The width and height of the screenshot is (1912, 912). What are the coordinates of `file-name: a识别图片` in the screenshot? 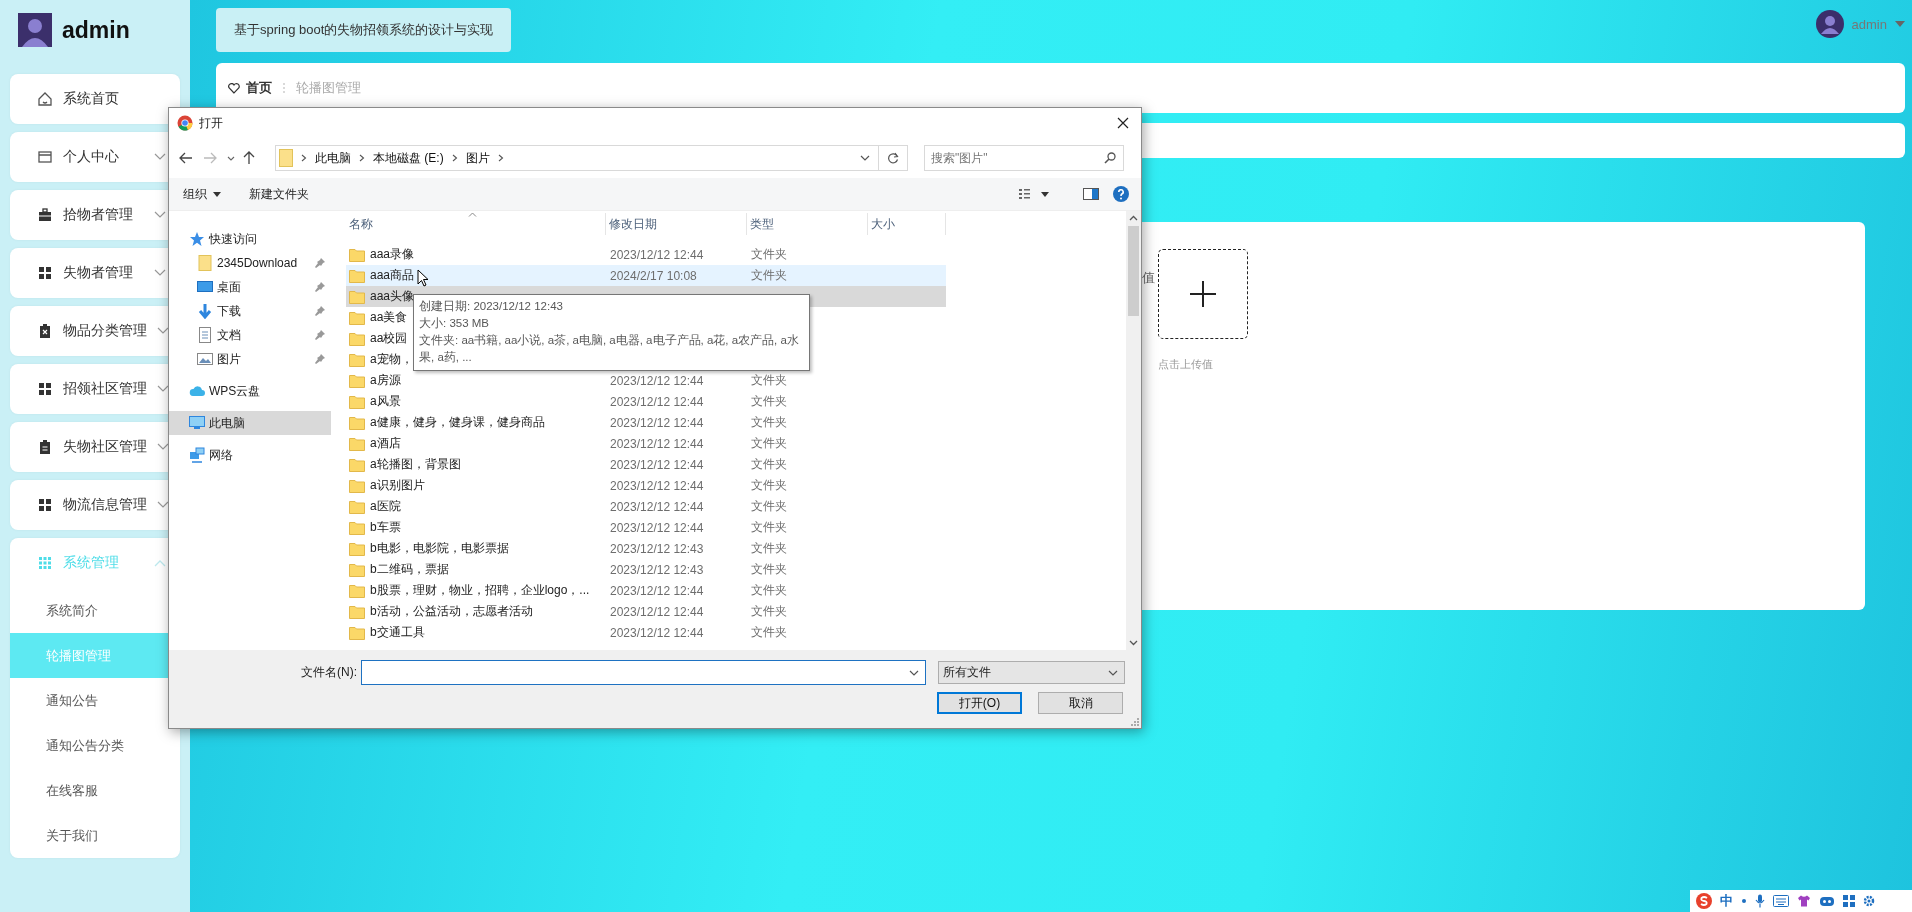 It's located at (397, 485).